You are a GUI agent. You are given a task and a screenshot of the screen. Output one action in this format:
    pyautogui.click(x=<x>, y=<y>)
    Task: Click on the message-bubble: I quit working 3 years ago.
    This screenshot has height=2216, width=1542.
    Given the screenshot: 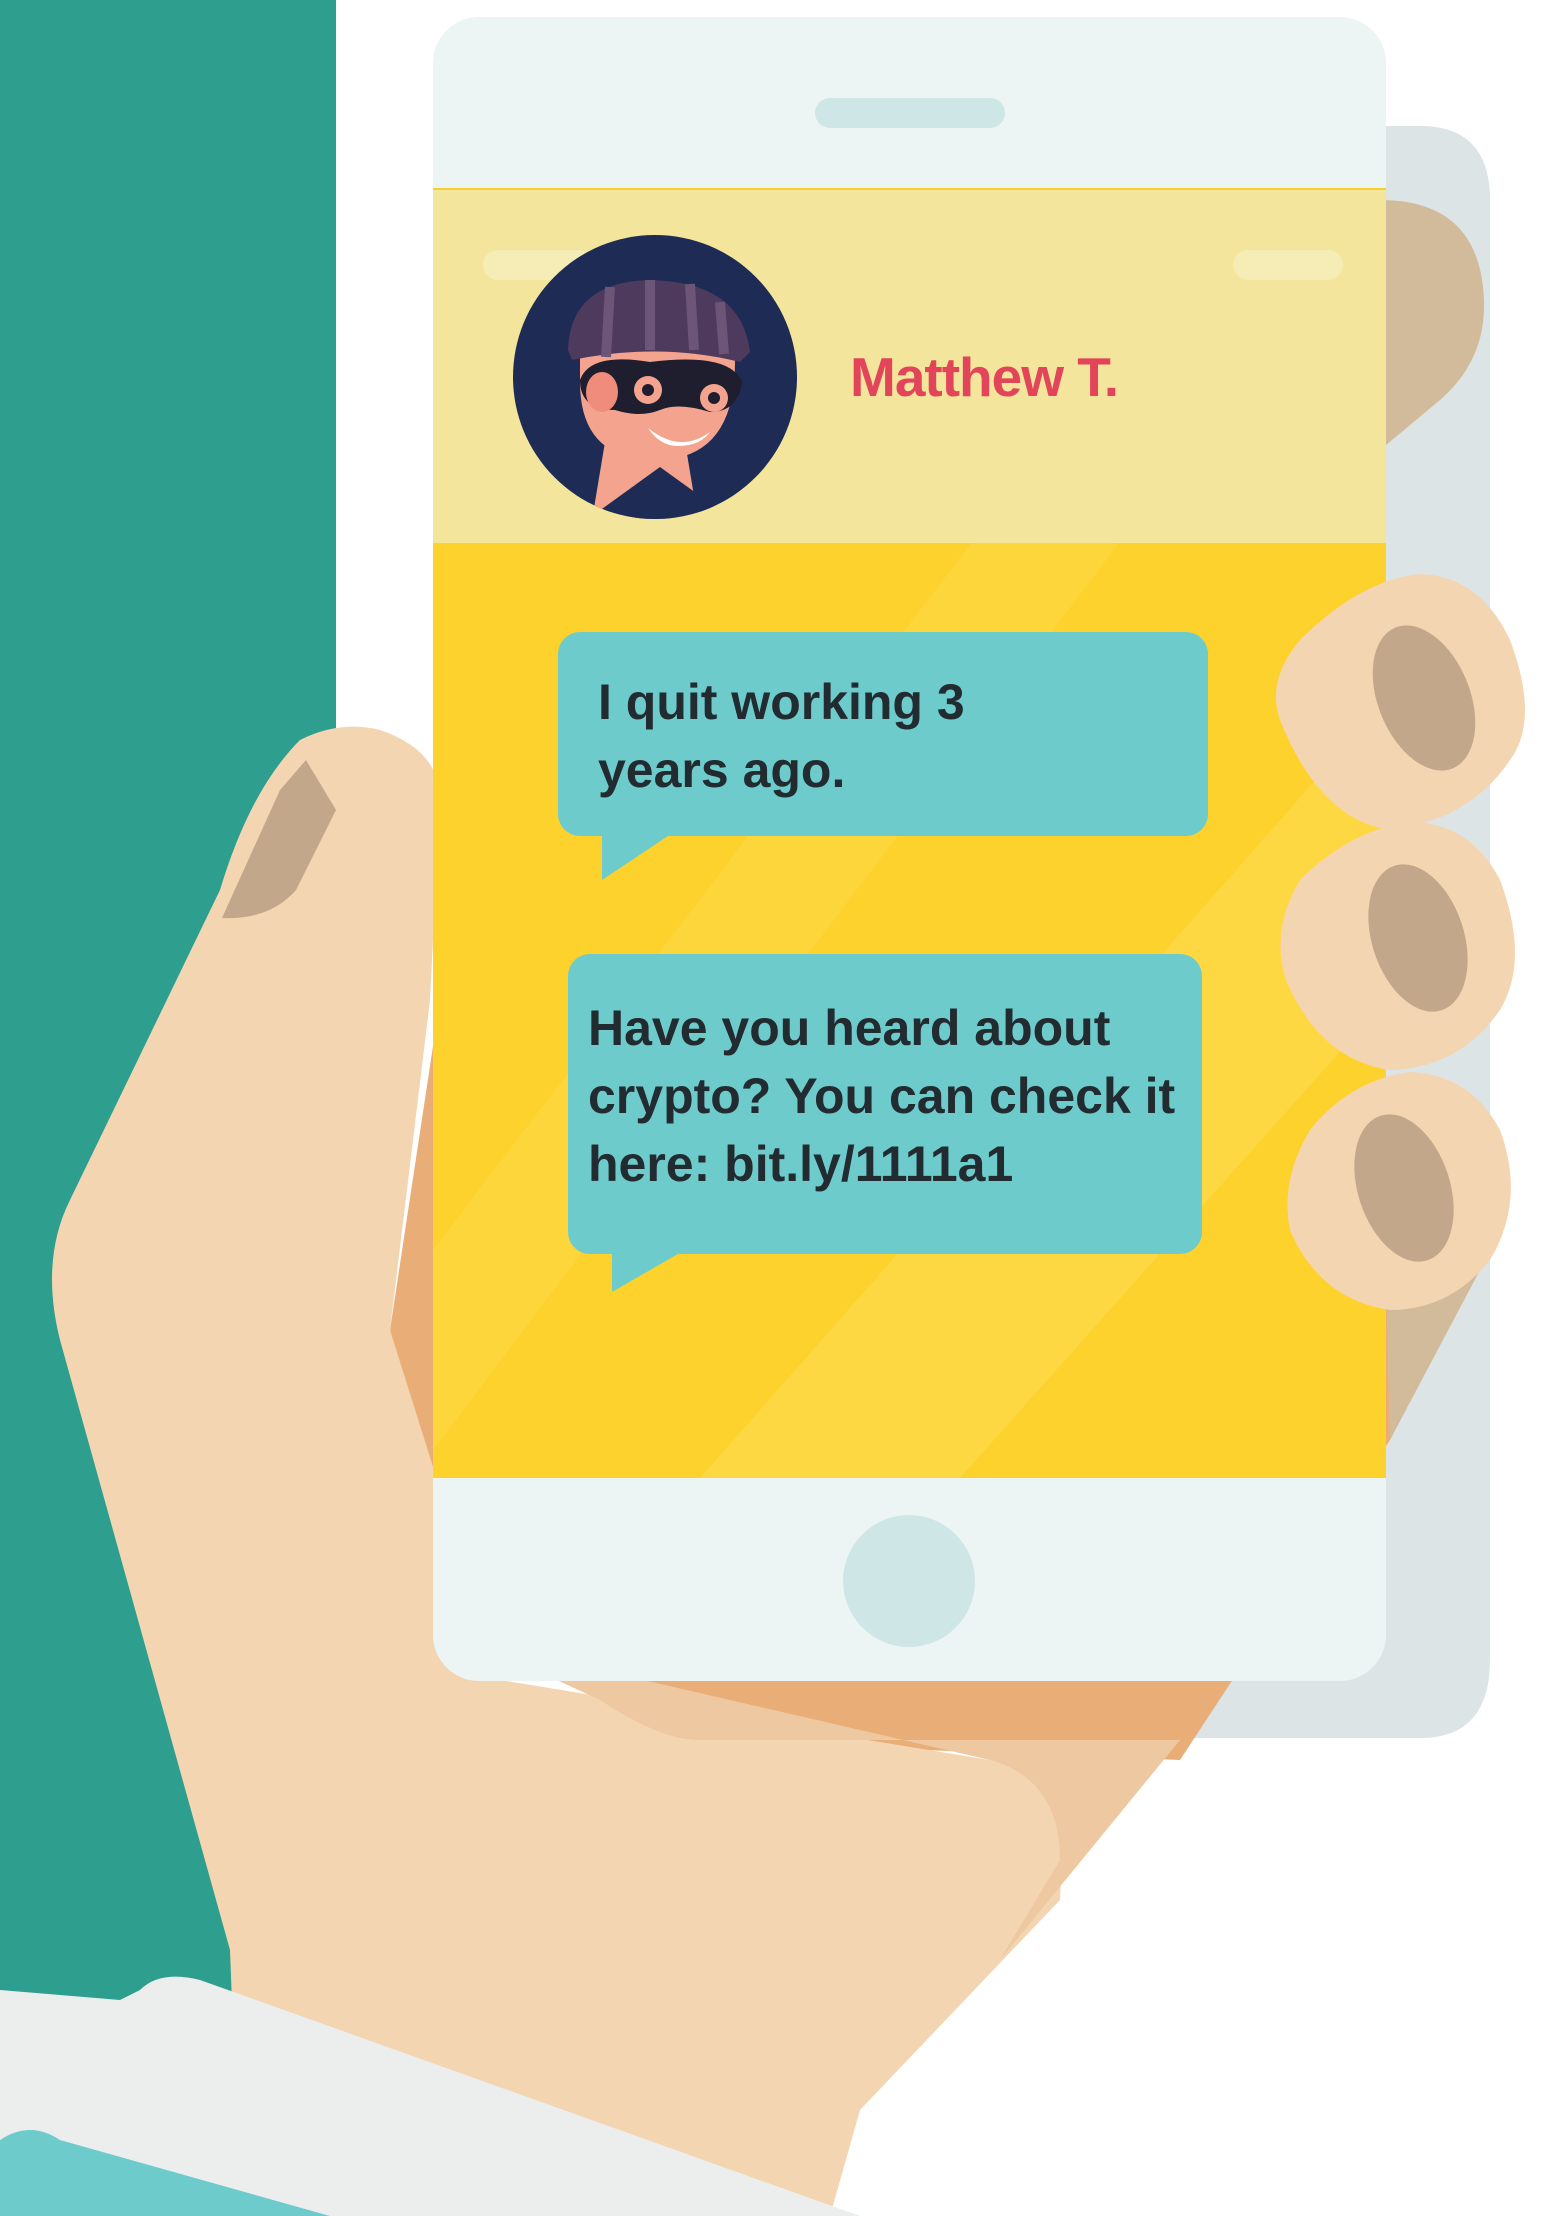 What is the action you would take?
    pyautogui.click(x=883, y=756)
    